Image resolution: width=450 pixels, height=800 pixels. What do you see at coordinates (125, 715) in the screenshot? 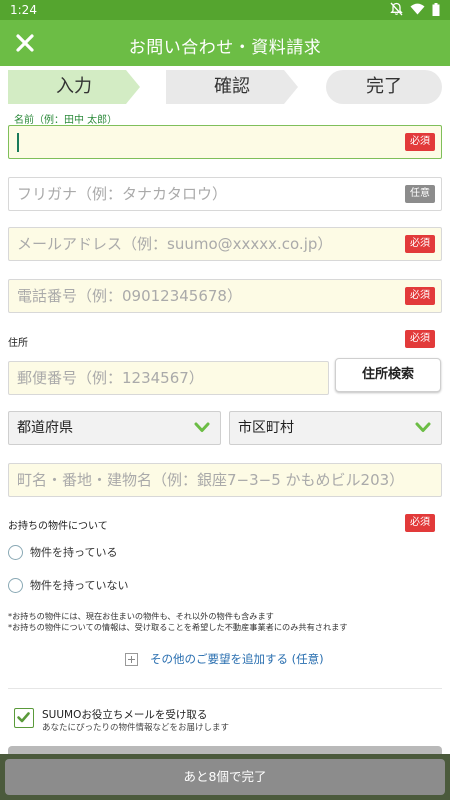
I see `newsletter-title: SUUMOお役立ちメールを受け取る` at bounding box center [125, 715].